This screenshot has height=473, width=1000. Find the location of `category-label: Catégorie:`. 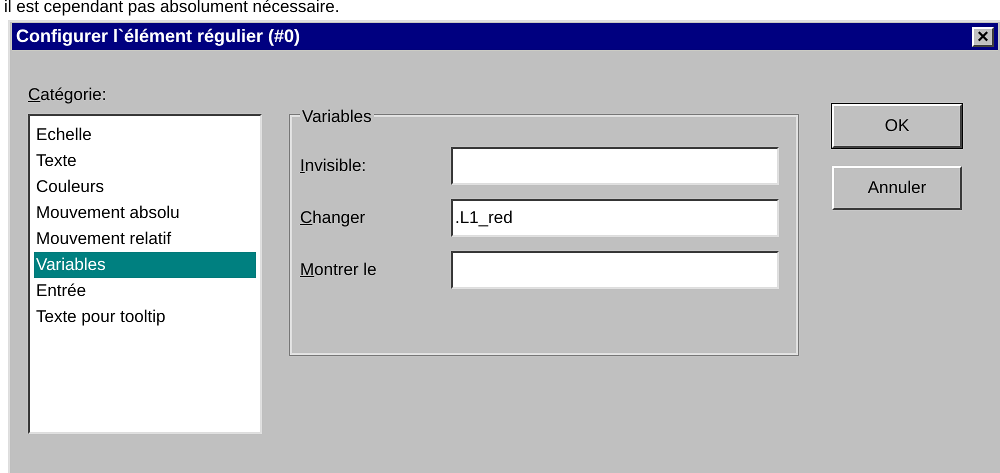

category-label: Catégorie: is located at coordinates (67, 94).